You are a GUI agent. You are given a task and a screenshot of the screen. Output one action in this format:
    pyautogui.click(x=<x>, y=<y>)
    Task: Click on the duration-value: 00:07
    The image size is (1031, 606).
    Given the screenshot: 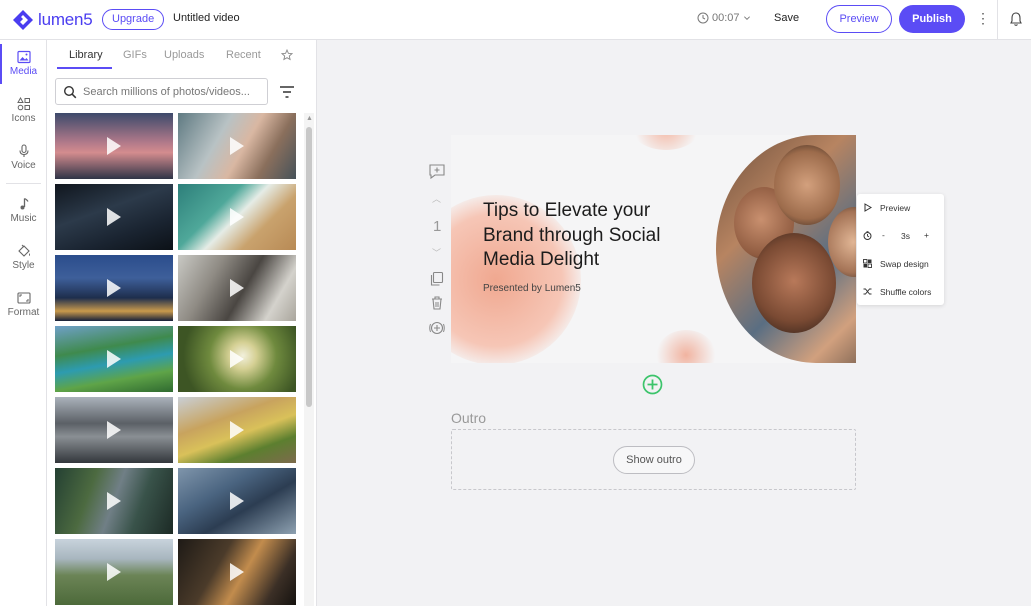 What is the action you would take?
    pyautogui.click(x=726, y=18)
    